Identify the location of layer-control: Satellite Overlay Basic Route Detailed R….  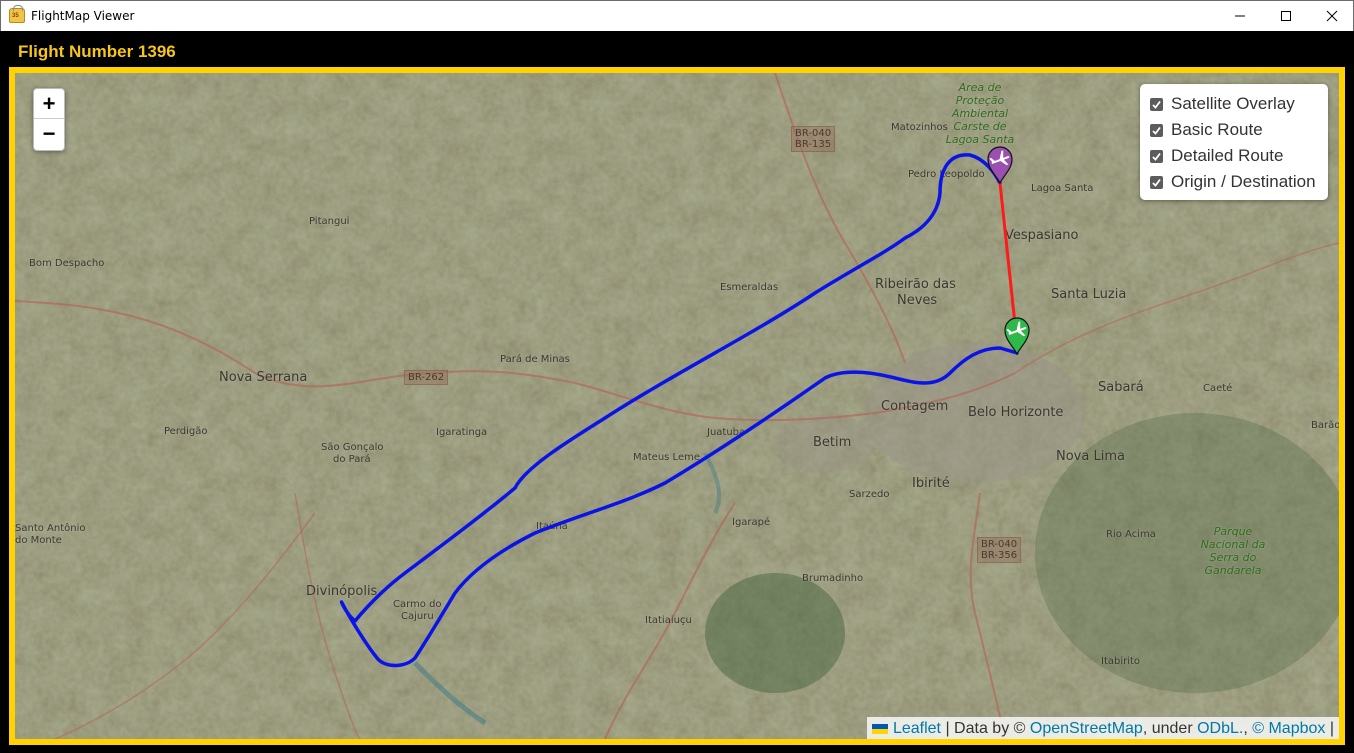
(1234, 142).